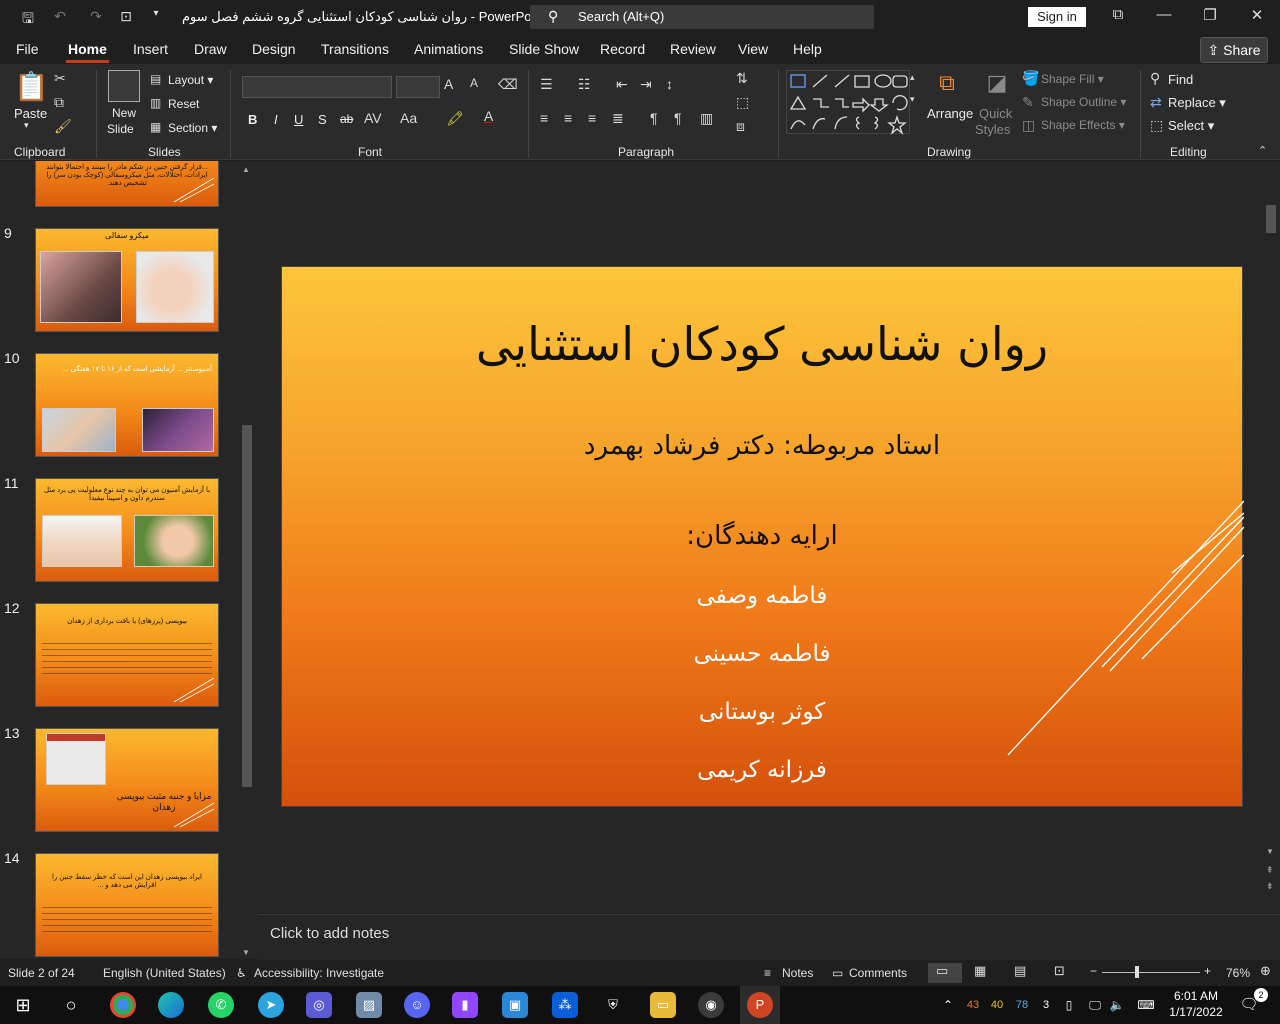 The height and width of the screenshot is (1024, 1280). Describe the element at coordinates (807, 49) in the screenshot. I see `tab-help: Help` at that location.